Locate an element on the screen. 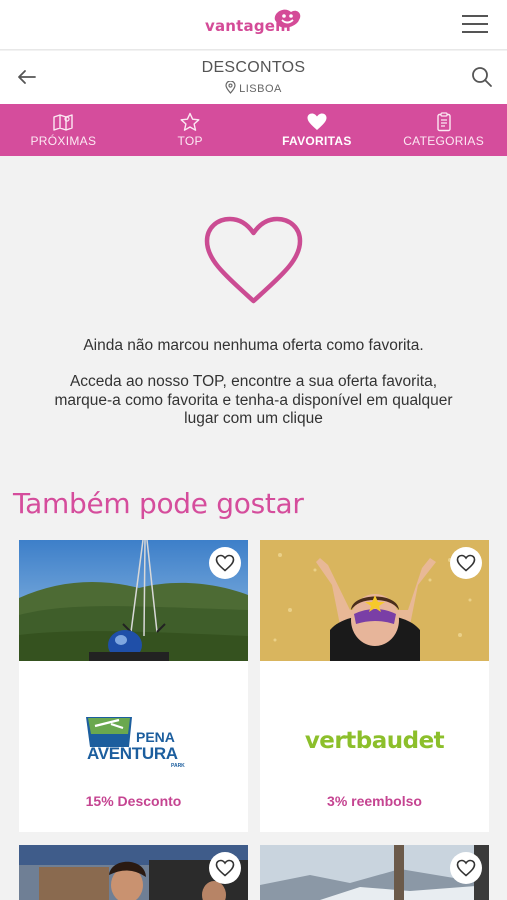 This screenshot has height=900, width=507. tab-label: FAVORITAS is located at coordinates (317, 141).